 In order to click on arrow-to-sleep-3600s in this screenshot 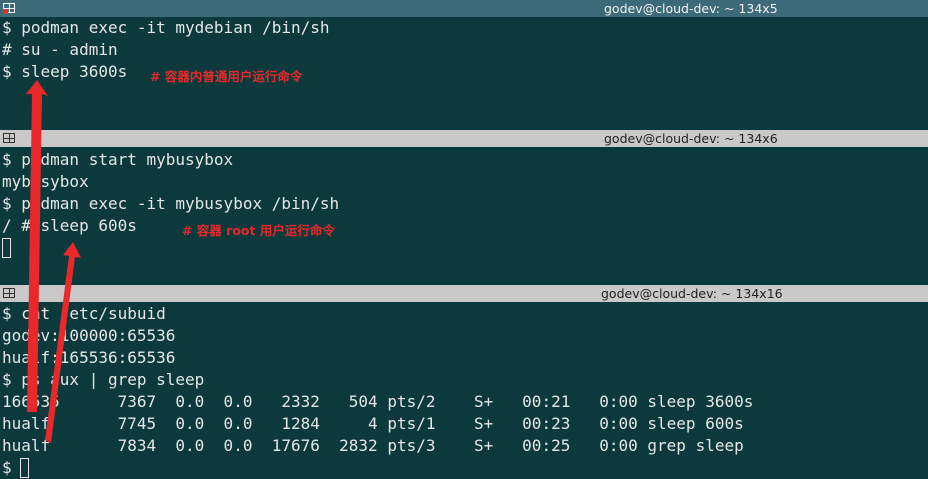, I will do `click(37, 246)`.